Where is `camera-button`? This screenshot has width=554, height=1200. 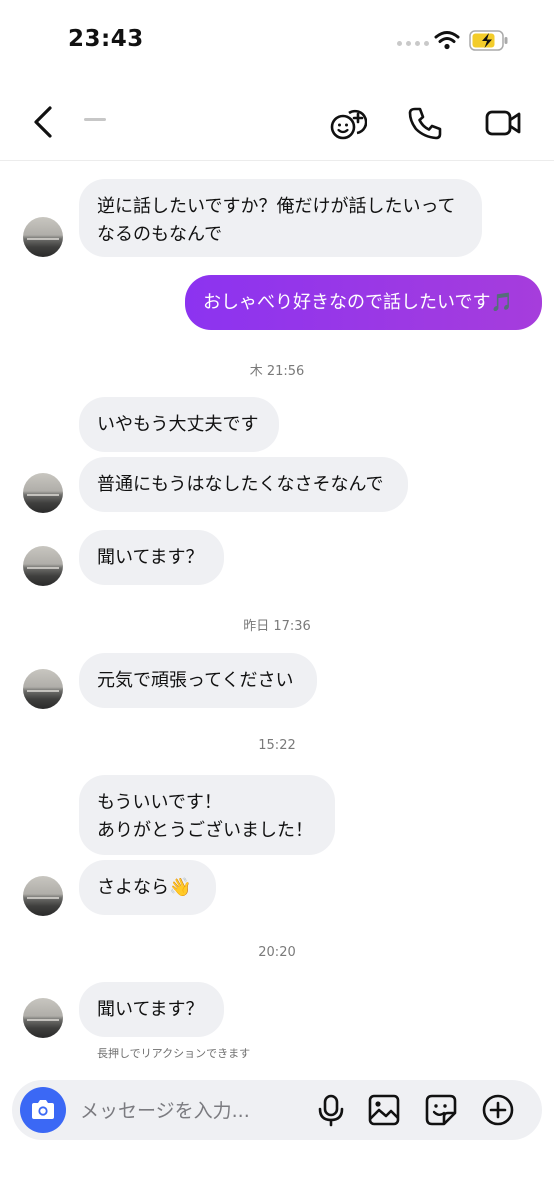 camera-button is located at coordinates (43, 1110).